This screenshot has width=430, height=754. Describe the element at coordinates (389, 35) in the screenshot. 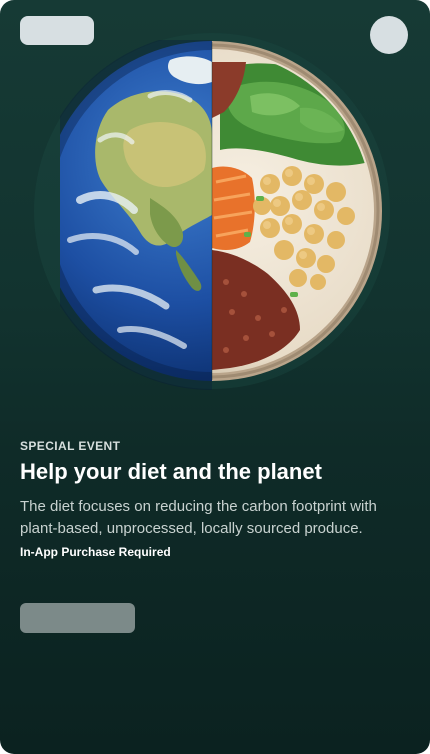

I see `close-button` at that location.